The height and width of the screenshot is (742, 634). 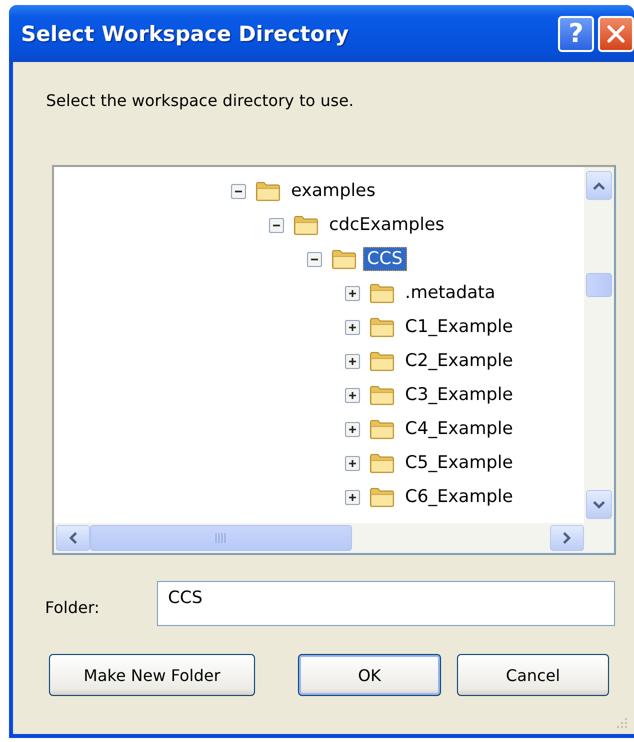 I want to click on folder-item: cdcExamples, so click(x=386, y=225).